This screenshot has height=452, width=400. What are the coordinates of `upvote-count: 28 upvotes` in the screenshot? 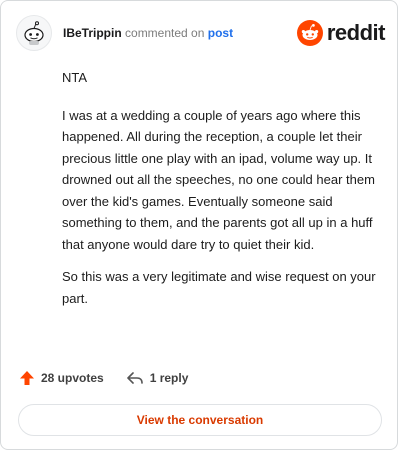 It's located at (72, 378).